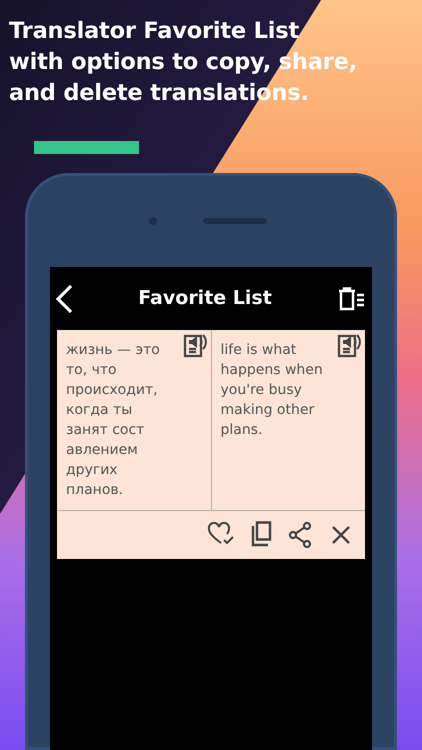 This screenshot has width=422, height=750. What do you see at coordinates (64, 299) in the screenshot?
I see `back-button` at bounding box center [64, 299].